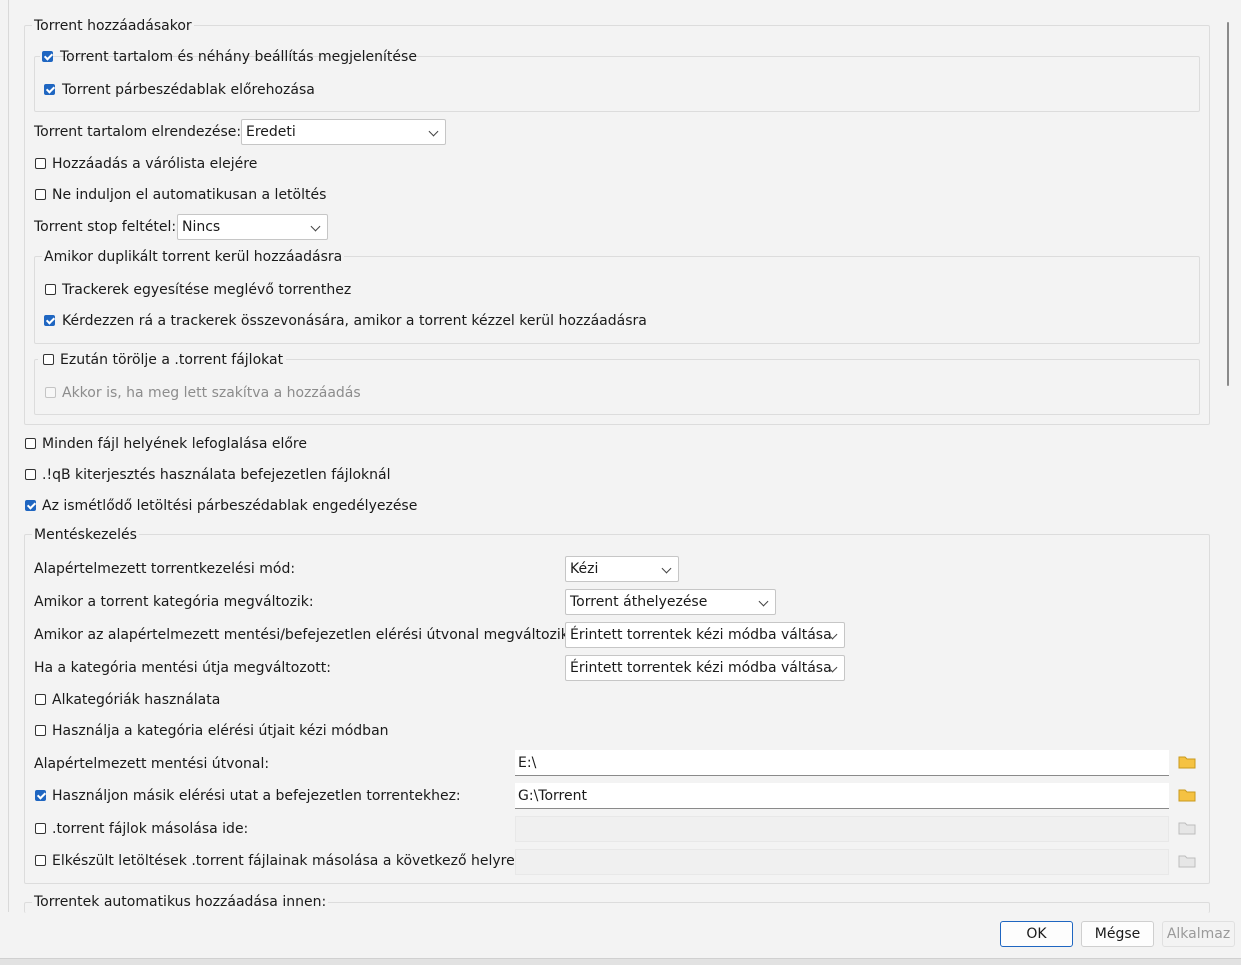  Describe the element at coordinates (40, 194) in the screenshot. I see `dont-start-checkbox` at that location.